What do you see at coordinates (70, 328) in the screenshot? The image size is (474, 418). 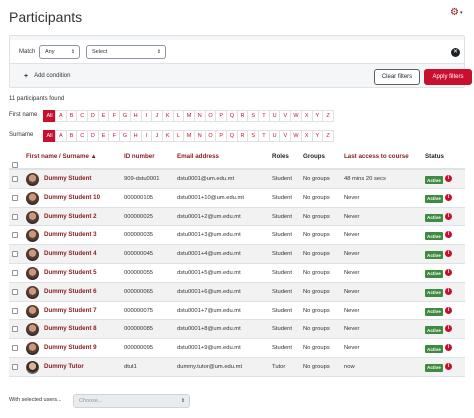 I see `participant-name-link: Dummy Student 8` at bounding box center [70, 328].